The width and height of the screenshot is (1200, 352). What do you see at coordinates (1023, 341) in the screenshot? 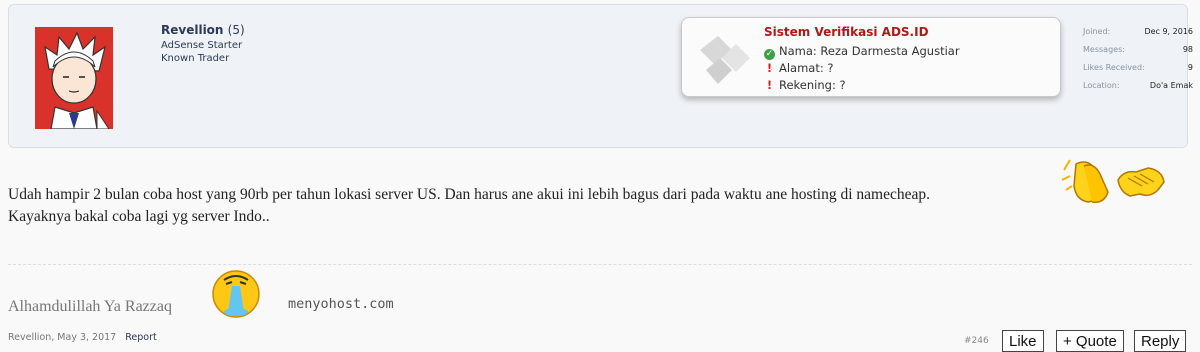
I see `like-button: Like` at bounding box center [1023, 341].